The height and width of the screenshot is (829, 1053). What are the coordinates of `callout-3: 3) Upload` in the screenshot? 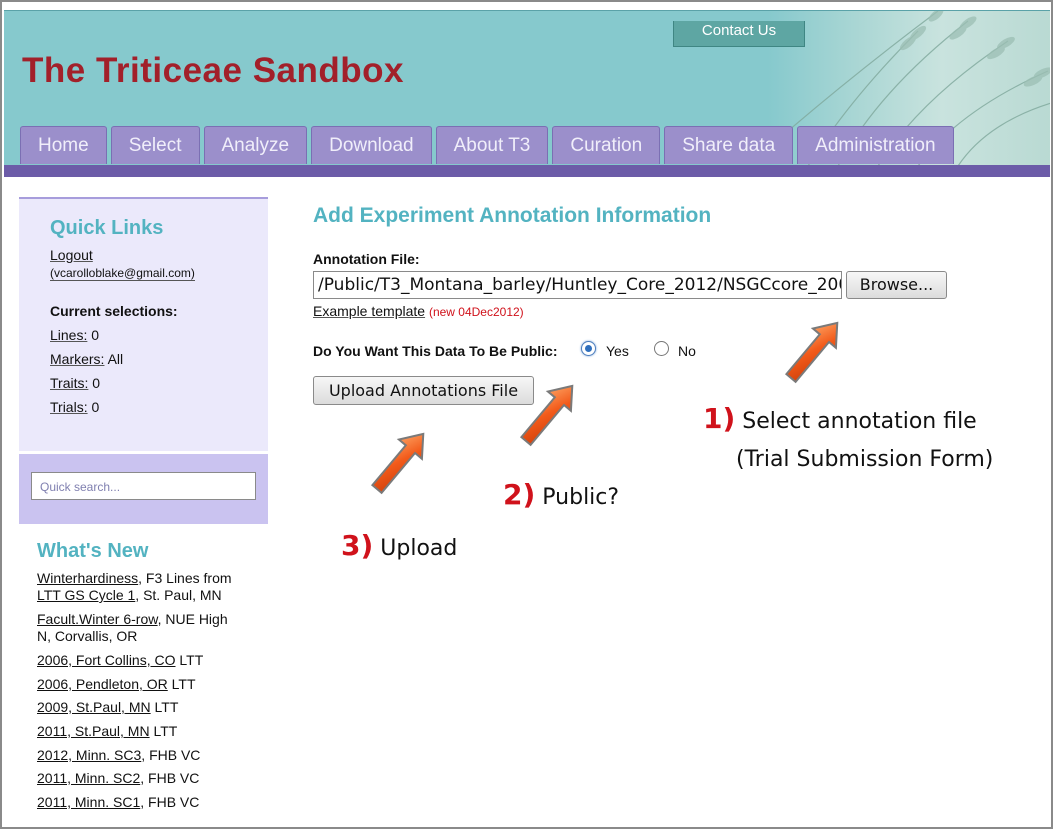 It's located at (399, 545).